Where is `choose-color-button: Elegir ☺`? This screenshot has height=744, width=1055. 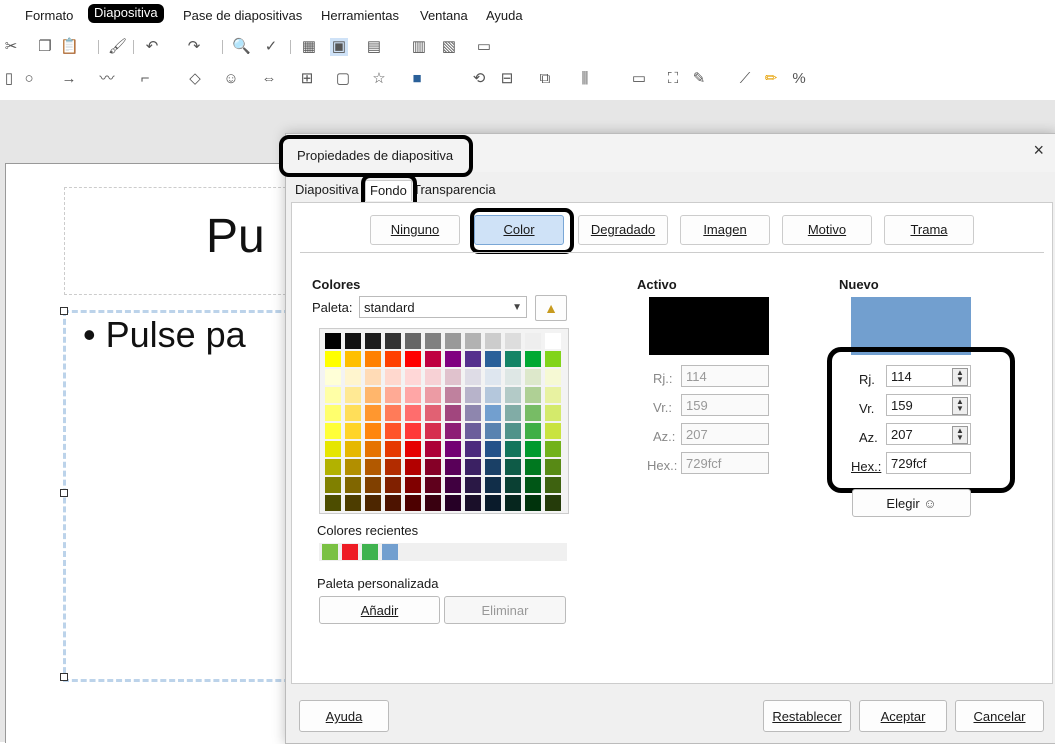 choose-color-button: Elegir ☺ is located at coordinates (911, 503).